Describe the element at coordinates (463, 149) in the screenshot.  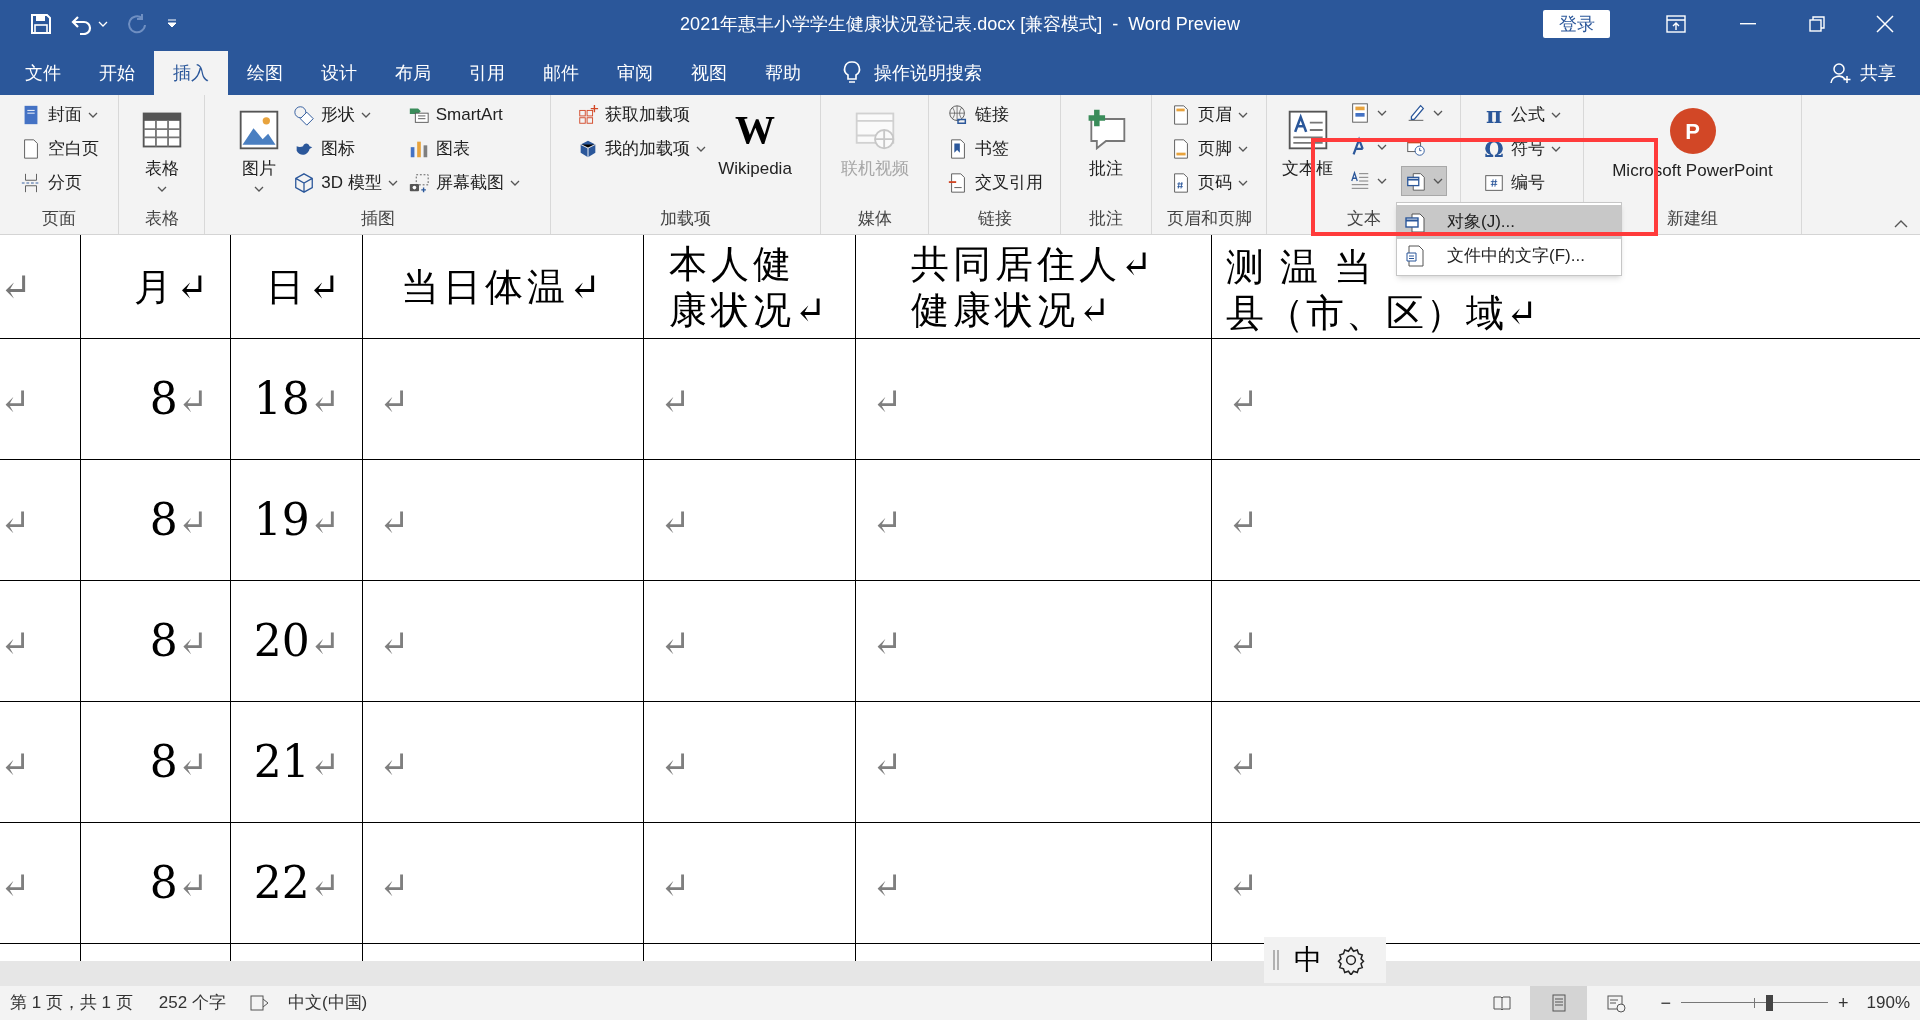
I see `ribbon-button: 图表` at that location.